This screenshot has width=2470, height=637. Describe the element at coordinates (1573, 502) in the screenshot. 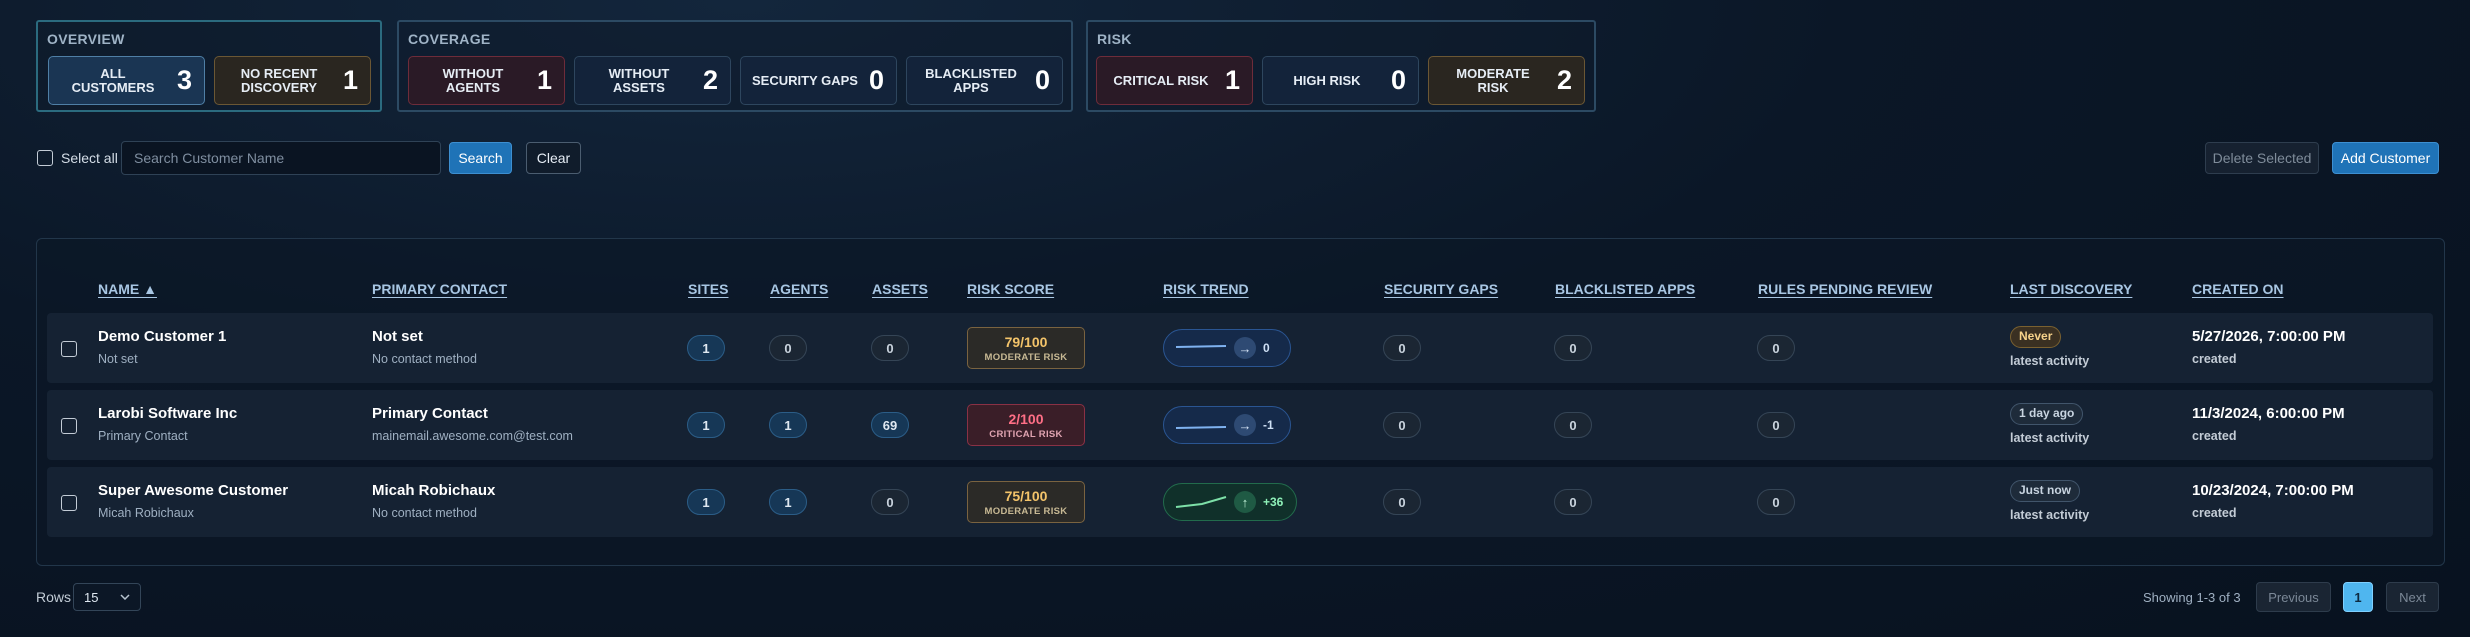

I see `blacklisted-apps-count: 0` at that location.